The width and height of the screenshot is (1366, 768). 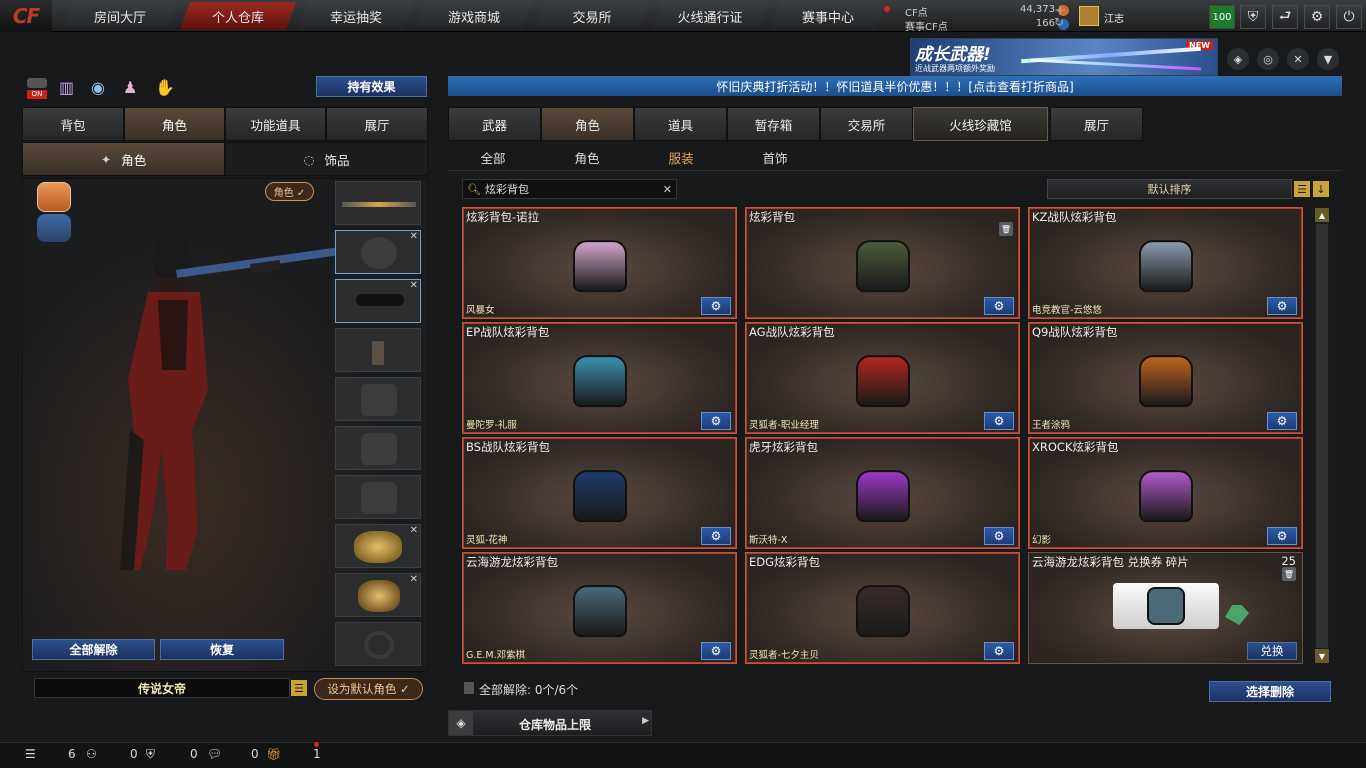 I want to click on person-icon: ♟, so click(x=133, y=88).